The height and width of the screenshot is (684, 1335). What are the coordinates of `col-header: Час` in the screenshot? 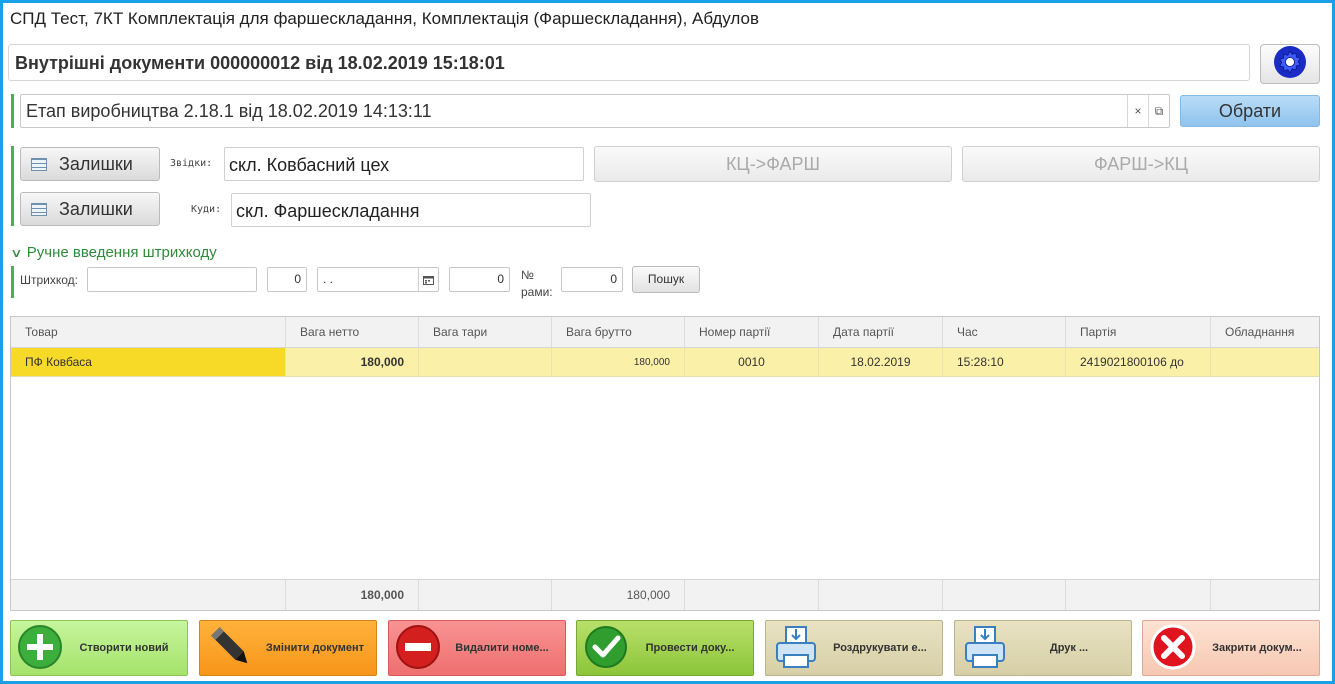 It's located at (1004, 332).